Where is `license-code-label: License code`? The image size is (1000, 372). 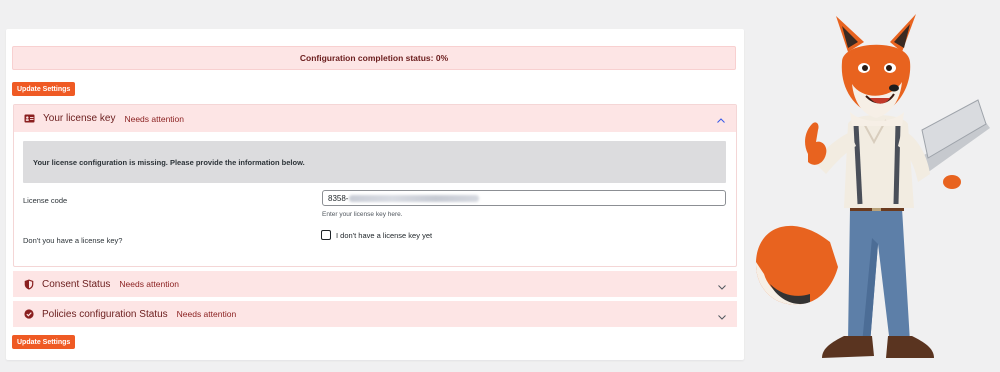 license-code-label: License code is located at coordinates (45, 200).